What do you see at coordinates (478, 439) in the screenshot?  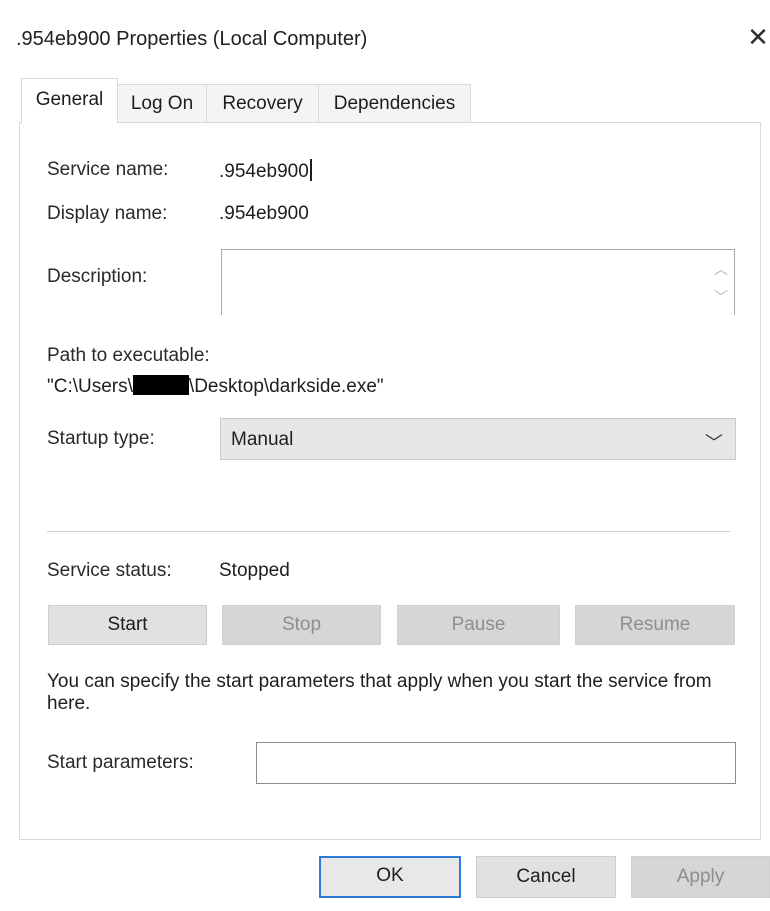 I see `startup-type-select: Manual ﹀` at bounding box center [478, 439].